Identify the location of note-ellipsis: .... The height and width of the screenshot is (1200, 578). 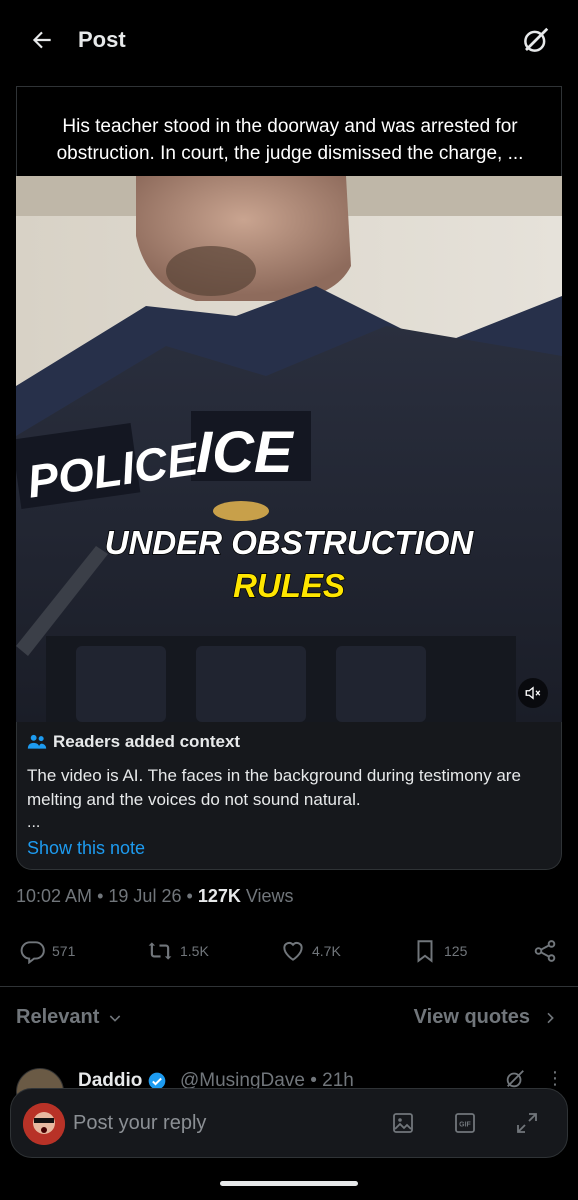
(34, 822).